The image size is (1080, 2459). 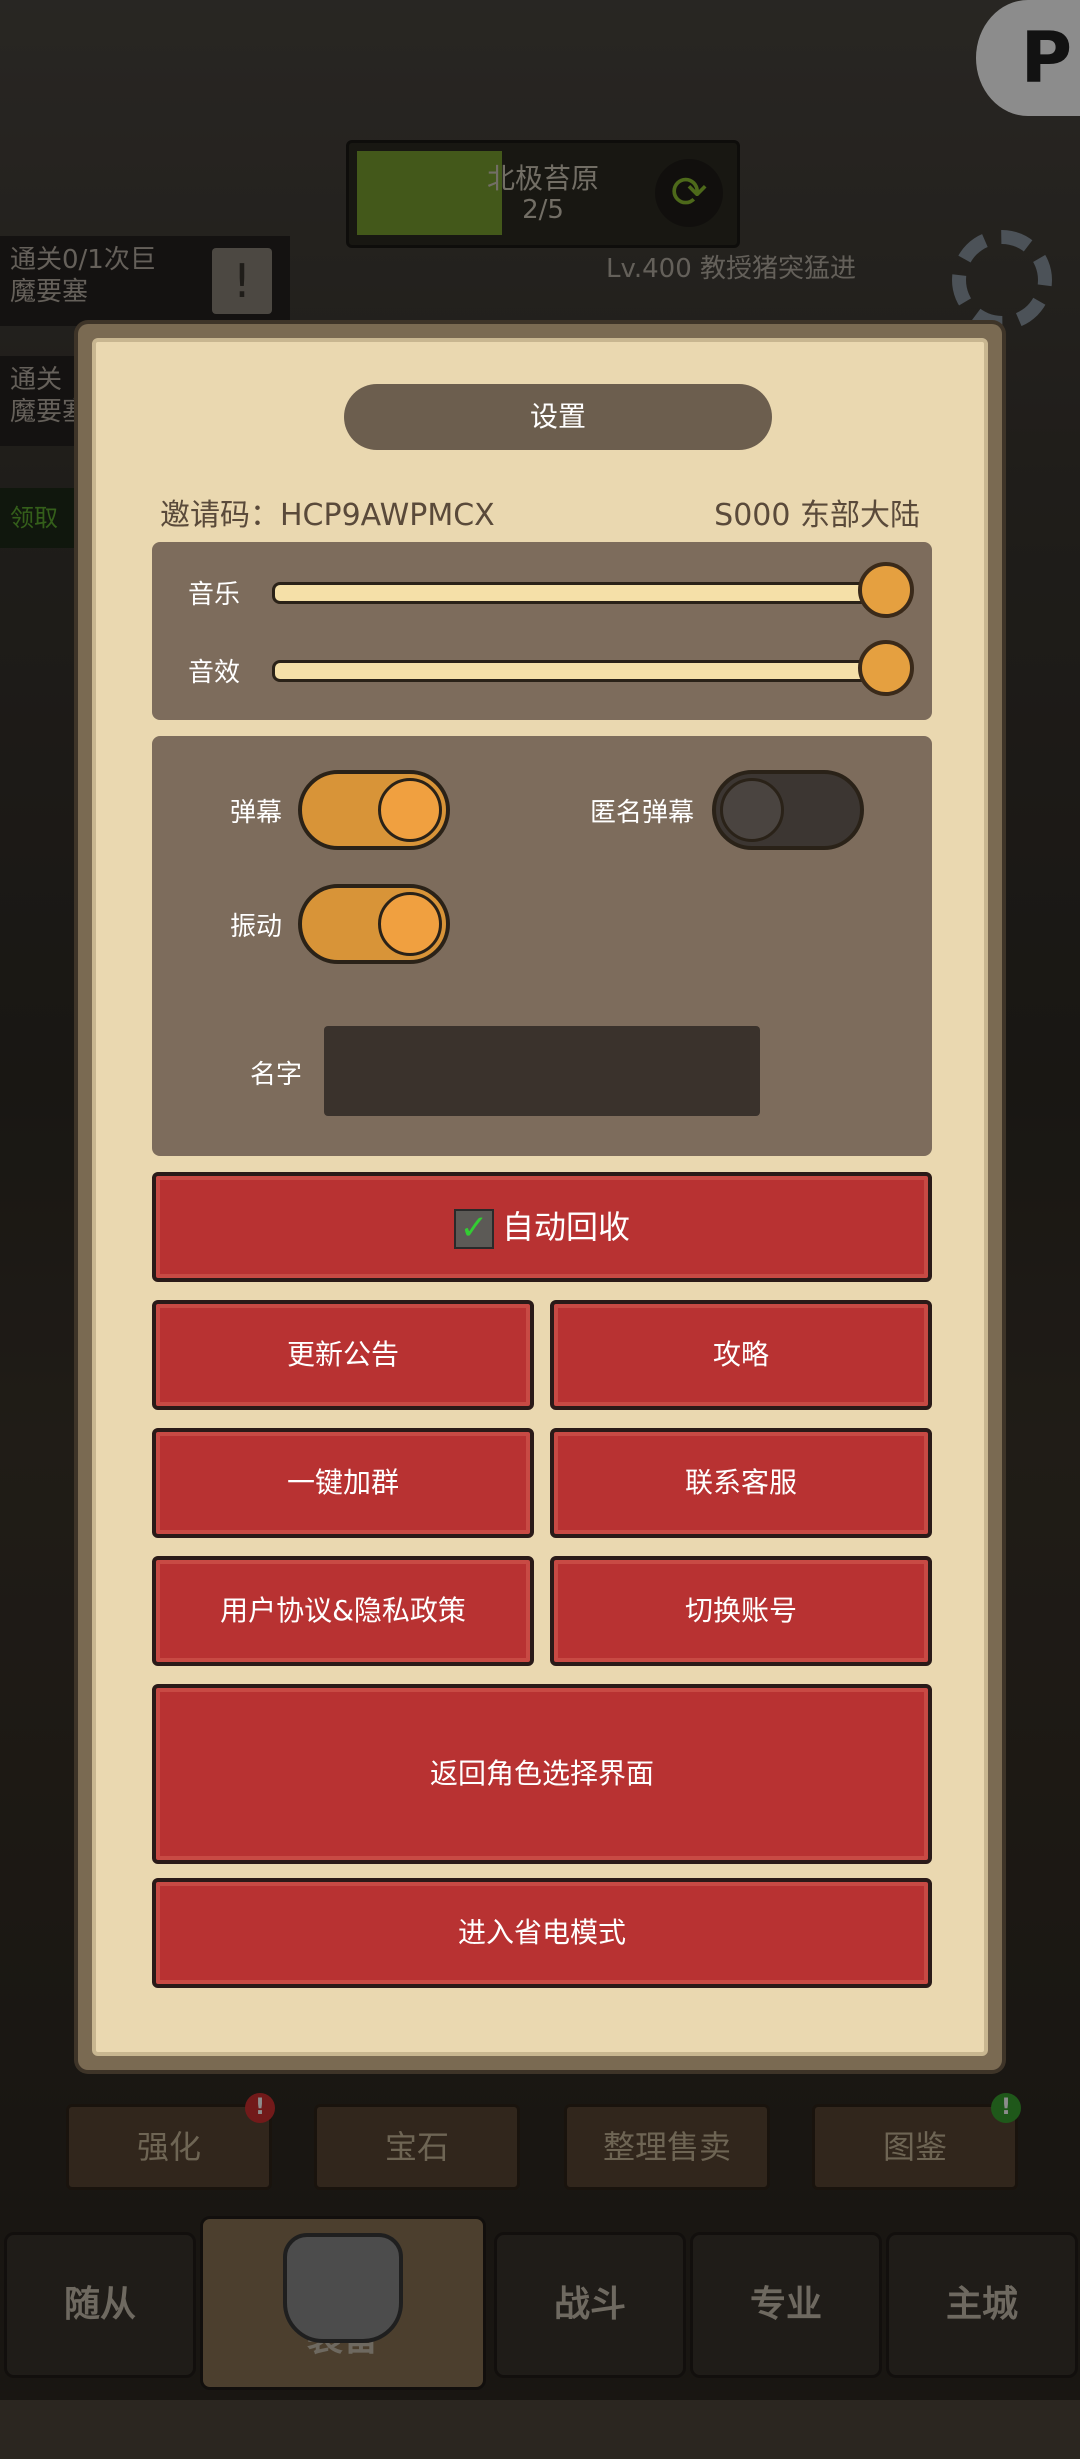 I want to click on music-label: 音乐, so click(x=214, y=595).